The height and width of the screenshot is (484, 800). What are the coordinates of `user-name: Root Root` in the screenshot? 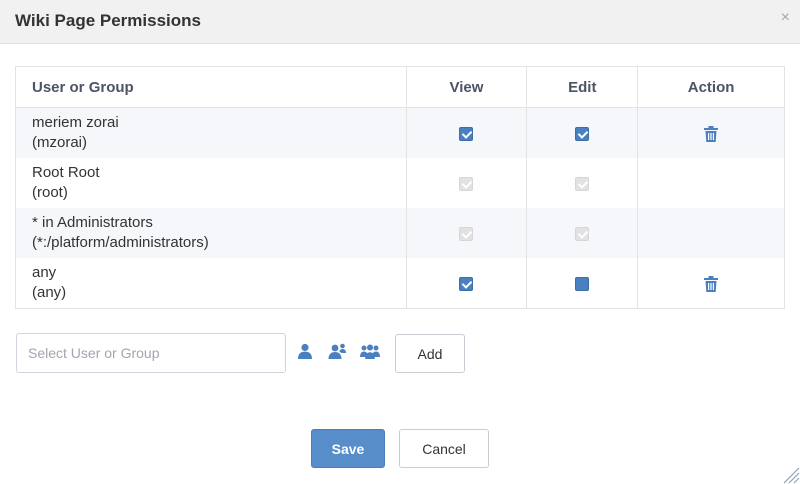 It's located at (66, 172).